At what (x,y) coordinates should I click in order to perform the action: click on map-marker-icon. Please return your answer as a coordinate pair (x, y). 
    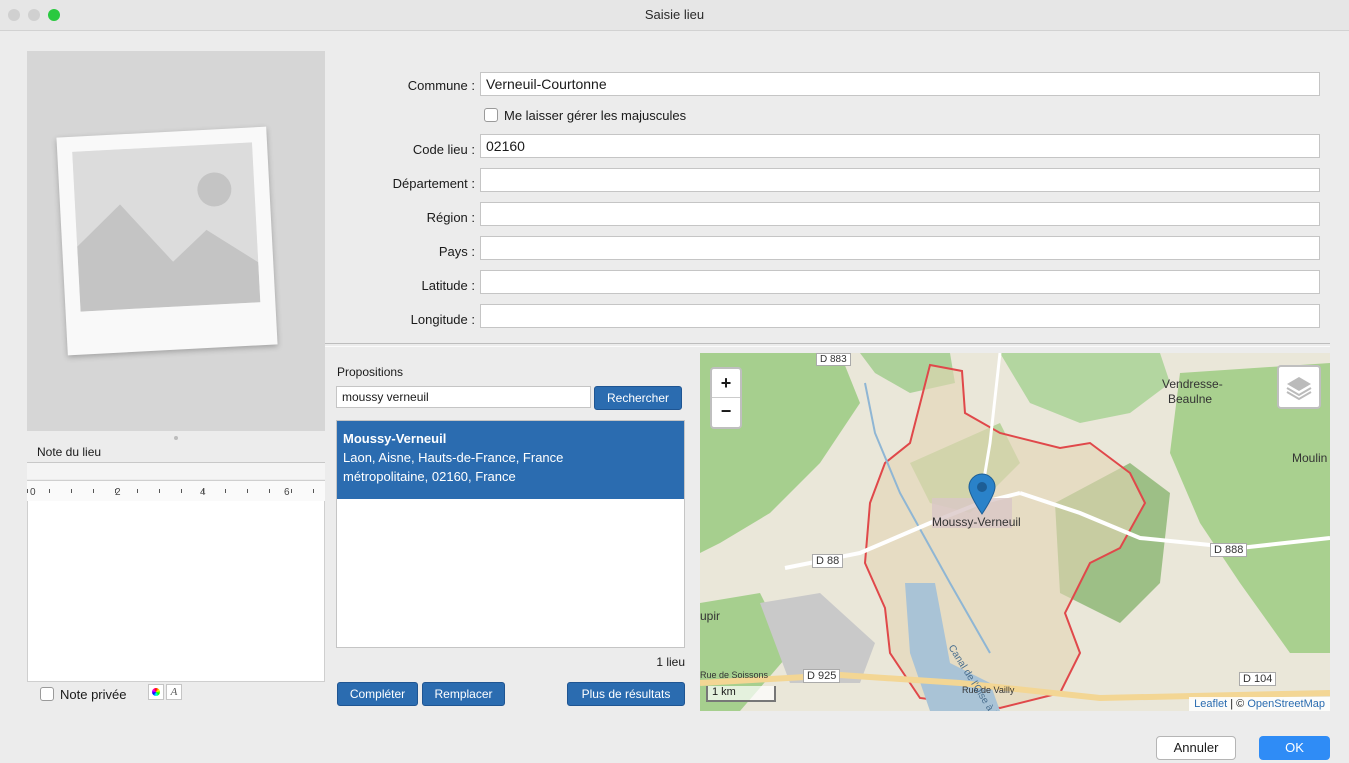
    Looking at the image, I should click on (982, 494).